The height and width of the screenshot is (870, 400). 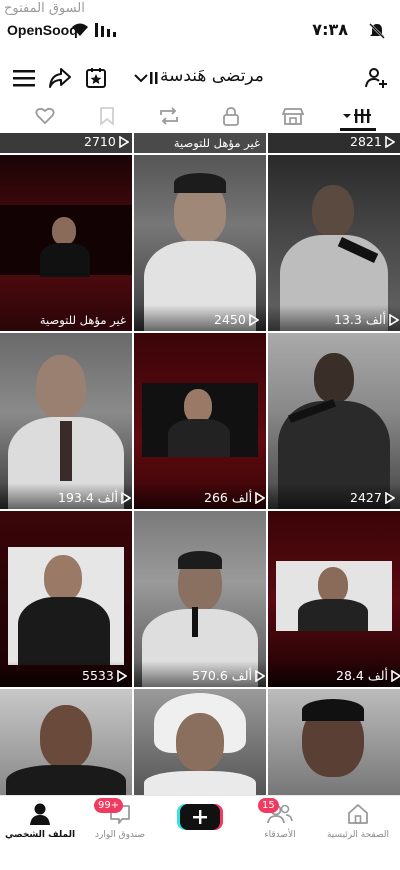 What do you see at coordinates (40, 835) in the screenshot?
I see `nav-label: الملف الشخصي` at bounding box center [40, 835].